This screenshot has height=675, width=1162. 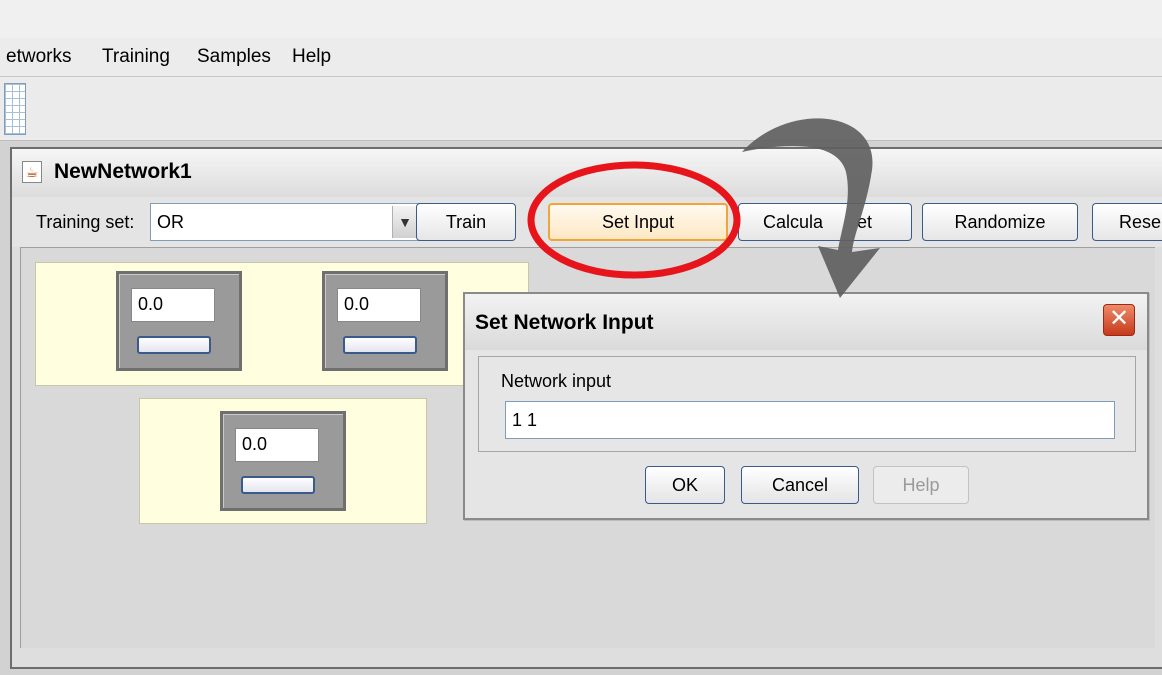 What do you see at coordinates (123, 171) in the screenshot?
I see `frame-title: NewNetwork1` at bounding box center [123, 171].